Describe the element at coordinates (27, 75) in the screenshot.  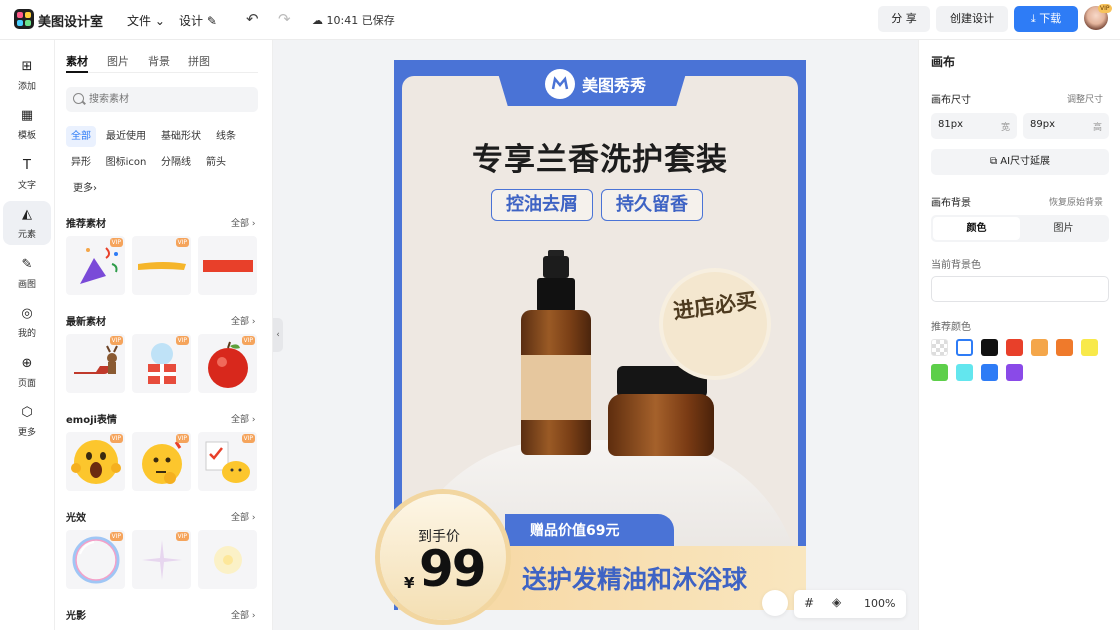
I see `nav-item-add: ⊞ 添加` at that location.